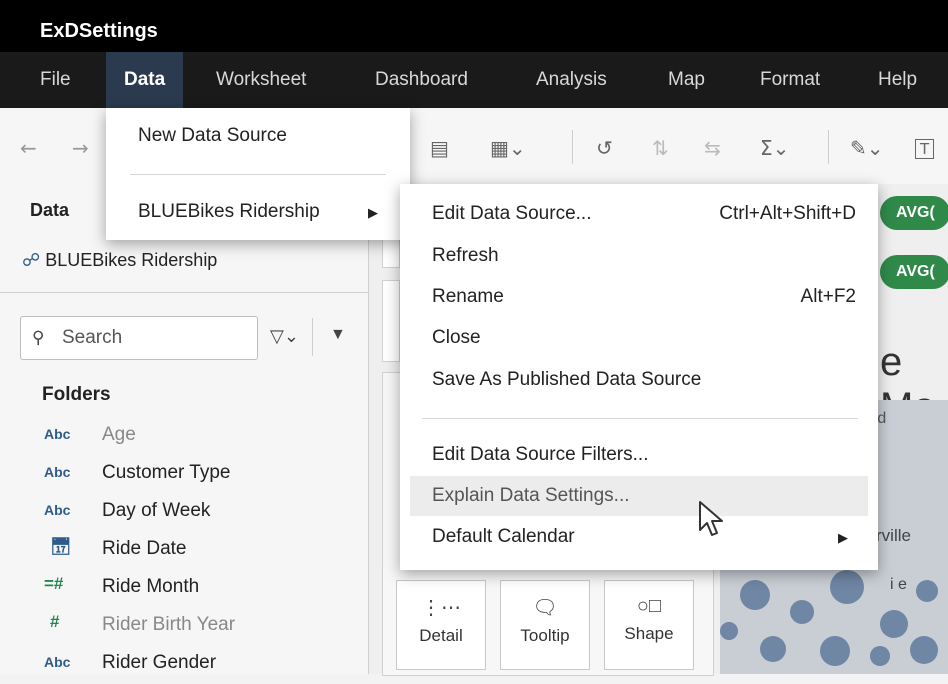 The width and height of the screenshot is (948, 684). What do you see at coordinates (604, 148) in the screenshot?
I see `swap-icon: ↺` at bounding box center [604, 148].